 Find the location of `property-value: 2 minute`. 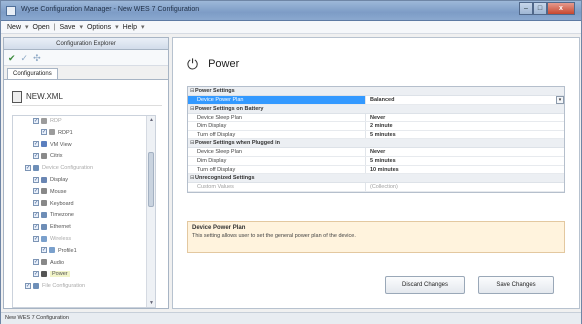

property-value: 2 minute is located at coordinates (465, 126).